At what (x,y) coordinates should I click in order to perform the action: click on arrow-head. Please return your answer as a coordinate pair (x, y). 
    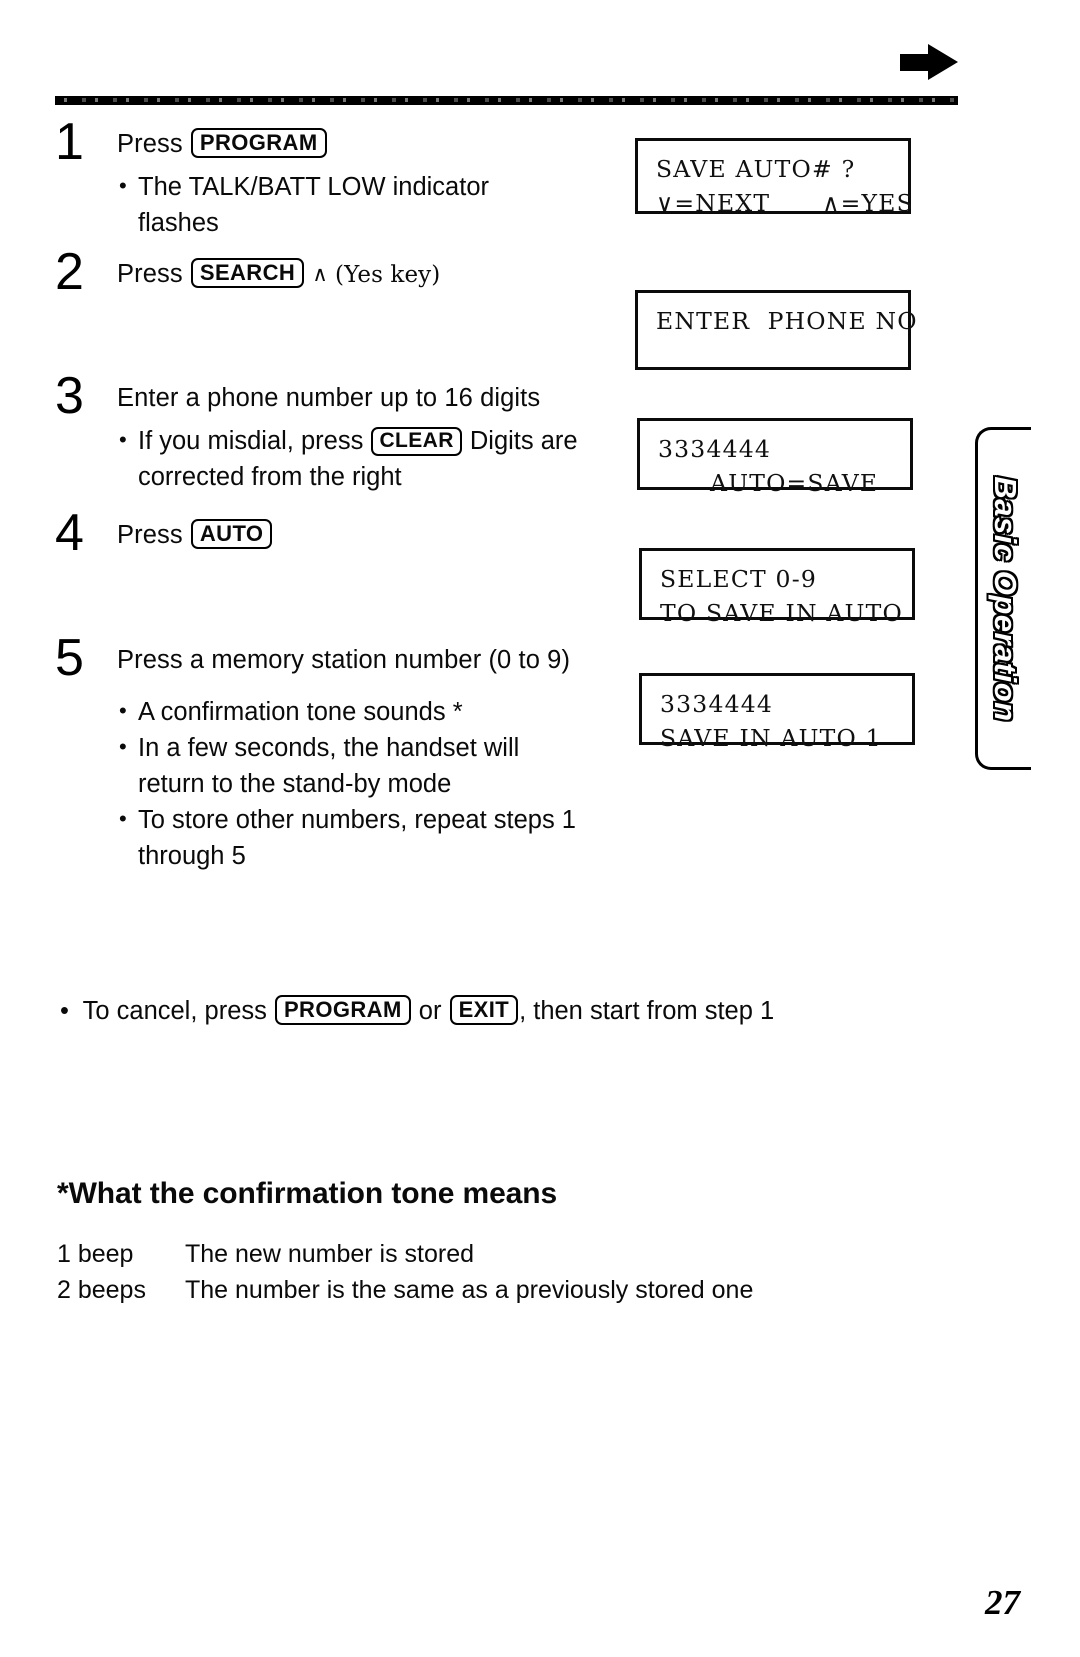
    Looking at the image, I should click on (943, 62).